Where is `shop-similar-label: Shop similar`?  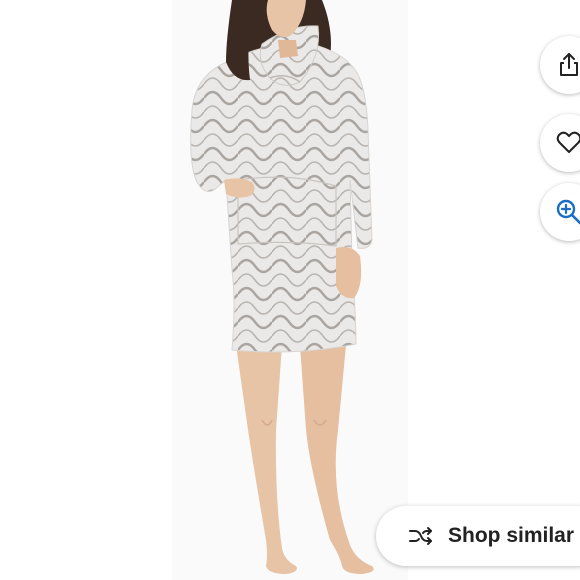
shop-similar-label: Shop similar is located at coordinates (511, 535).